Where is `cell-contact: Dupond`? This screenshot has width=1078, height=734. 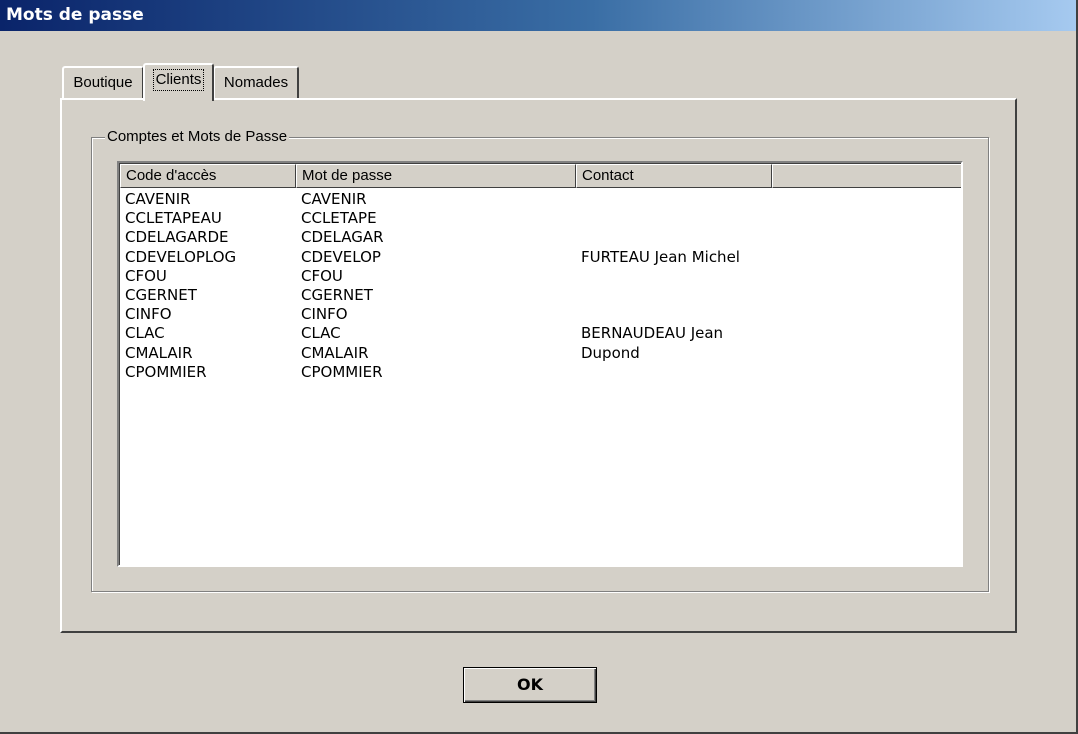
cell-contact: Dupond is located at coordinates (610, 352).